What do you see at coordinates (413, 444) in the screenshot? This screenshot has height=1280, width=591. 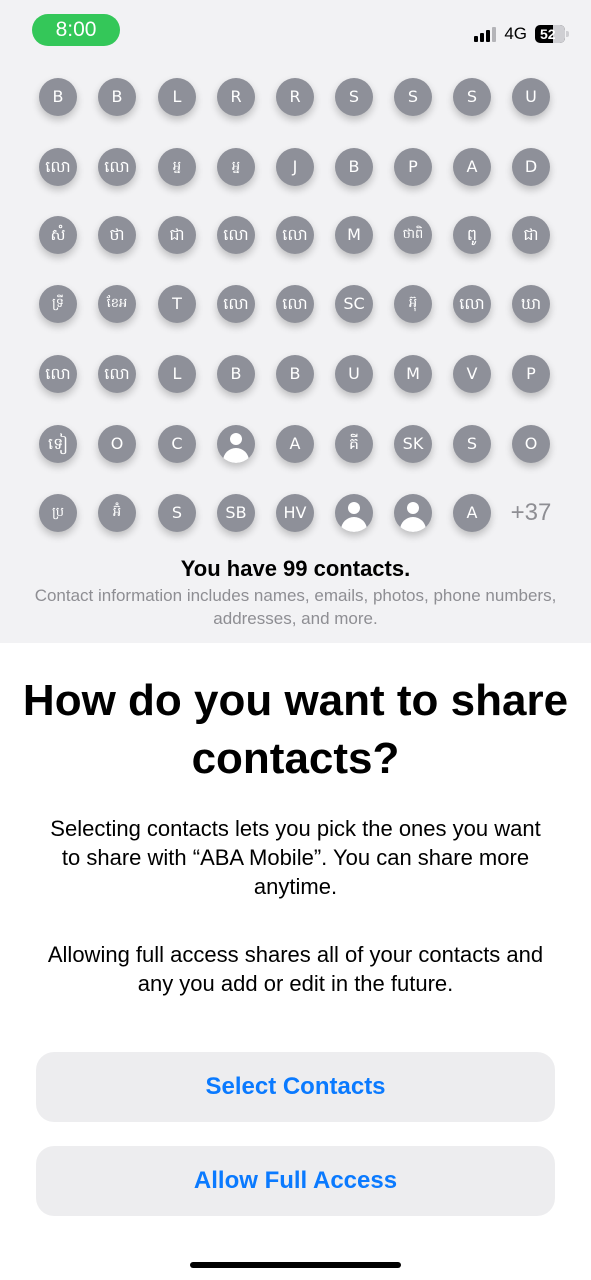 I see `contact-avatar: SK` at bounding box center [413, 444].